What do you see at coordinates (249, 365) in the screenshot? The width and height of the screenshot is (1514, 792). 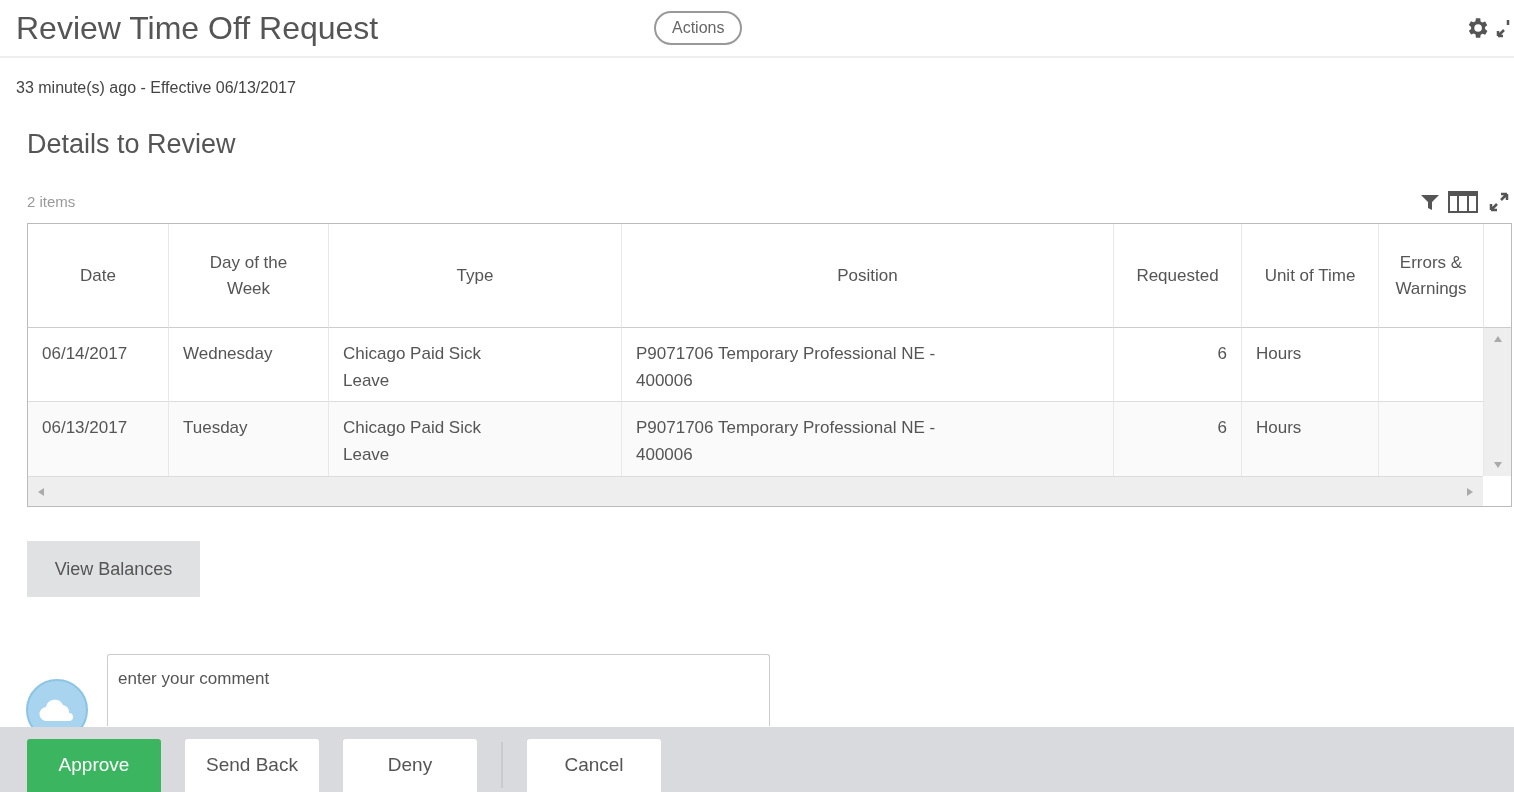 I see `table-cell: Wednesday` at bounding box center [249, 365].